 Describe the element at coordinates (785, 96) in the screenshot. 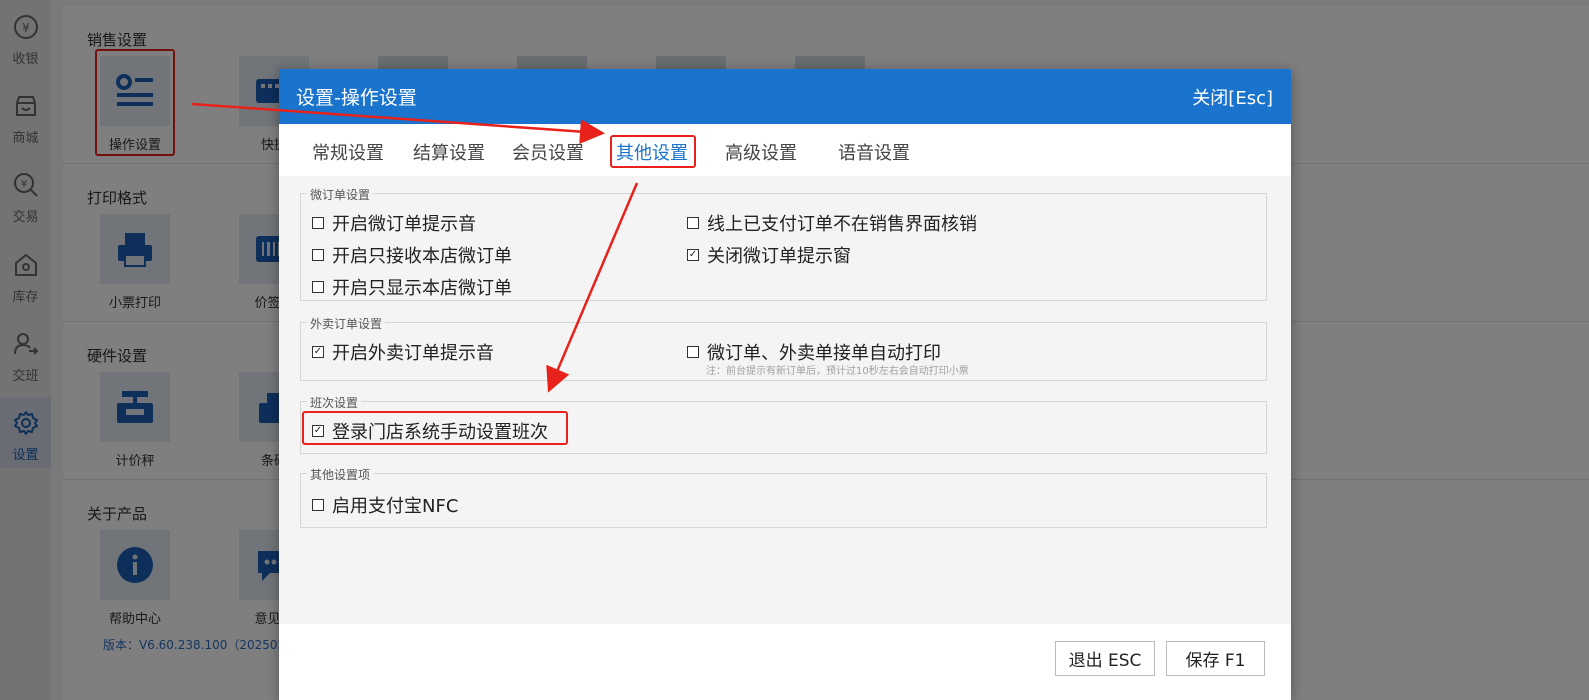

I see `dialog-header: 设置-操作设置 关闭[Esc]` at that location.